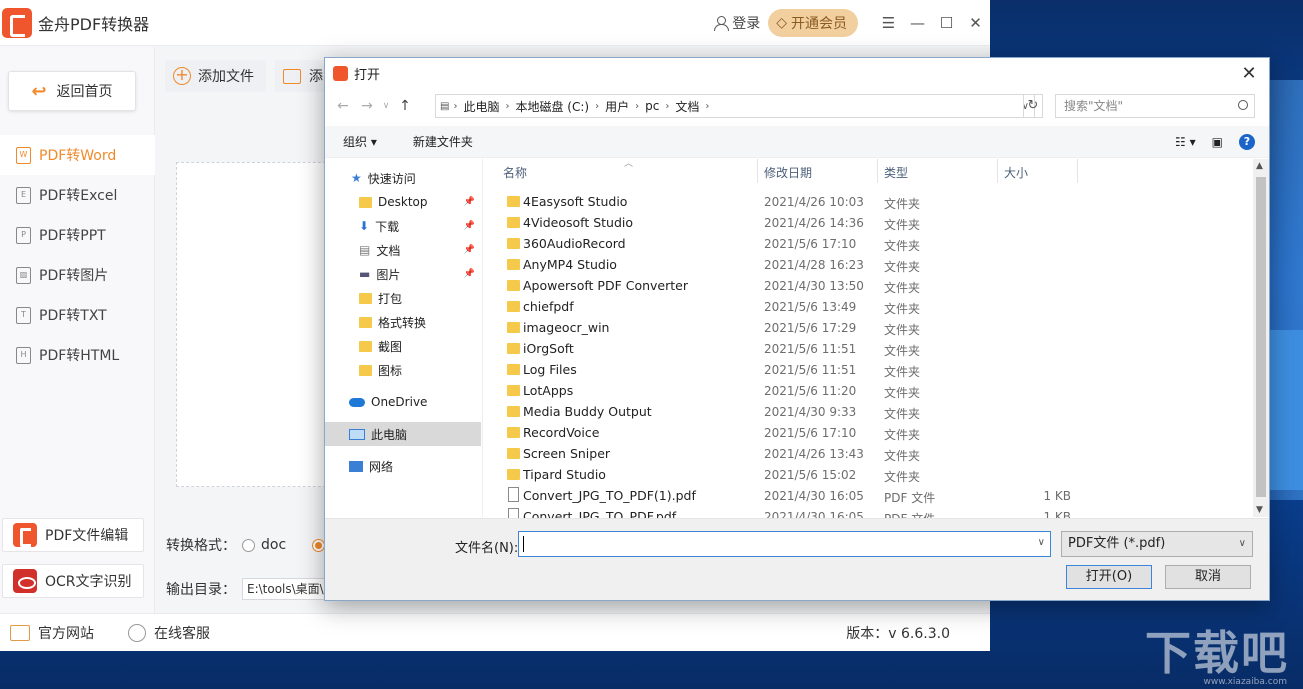  Describe the element at coordinates (810, 349) in the screenshot. I see `file-date: 2021/5/6 11:51` at that location.